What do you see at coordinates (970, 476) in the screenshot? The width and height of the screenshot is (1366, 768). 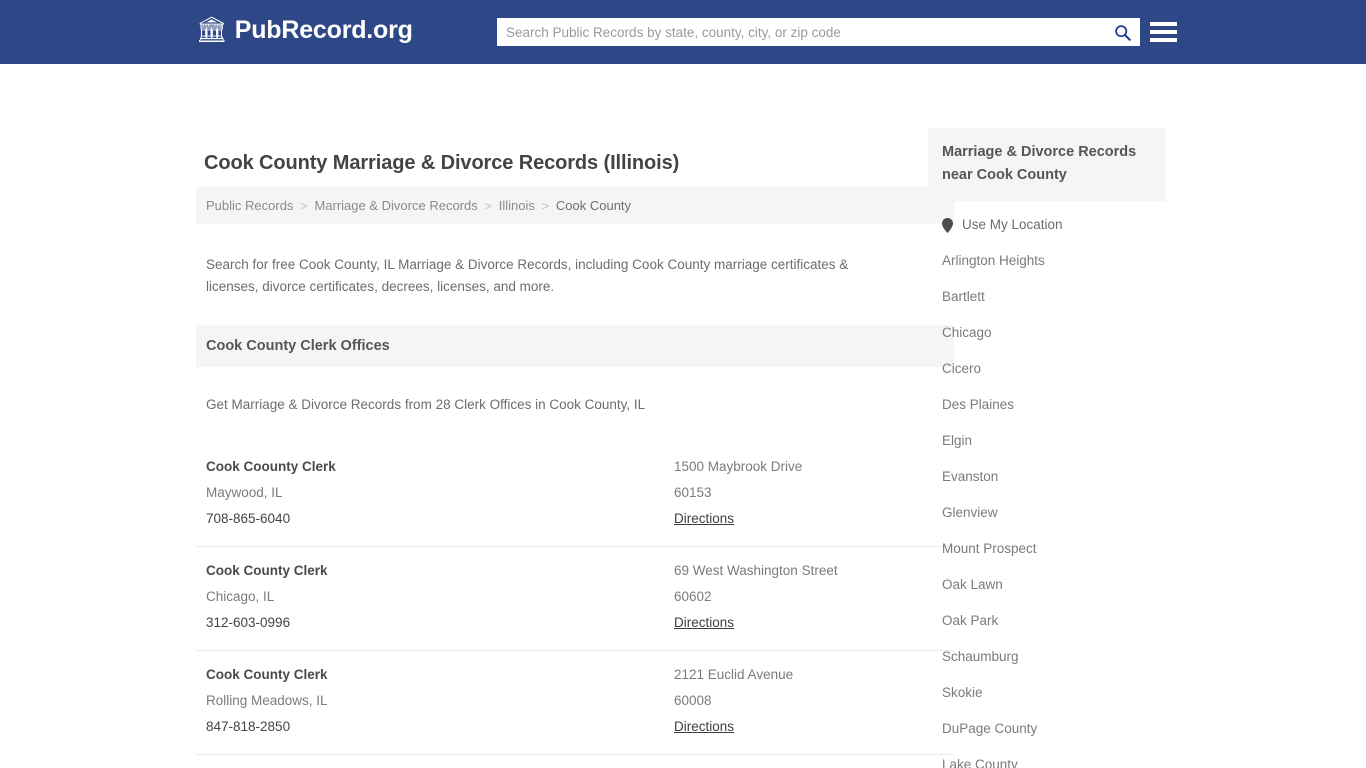 I see `sidebar-item-label: Evanston` at bounding box center [970, 476].